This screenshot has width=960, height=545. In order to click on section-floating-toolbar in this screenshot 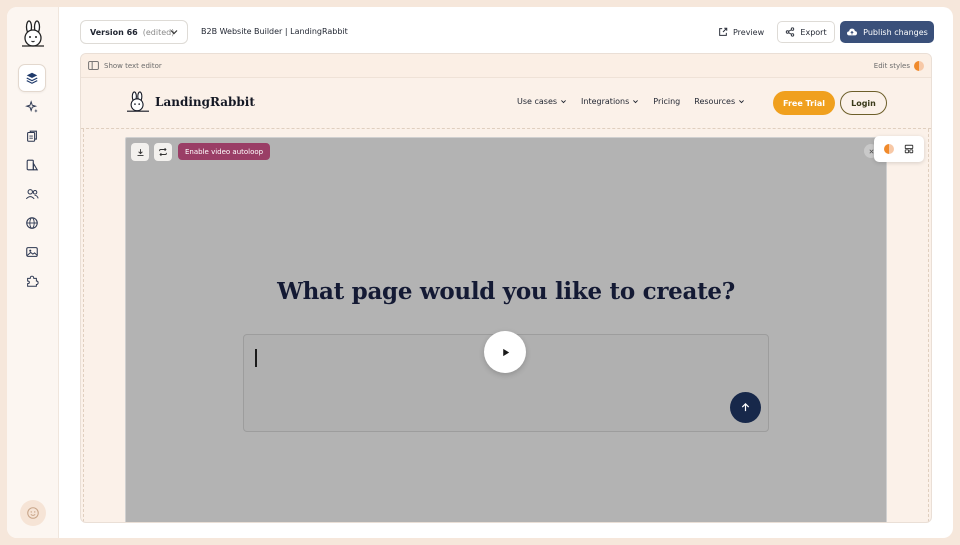, I will do `click(899, 149)`.